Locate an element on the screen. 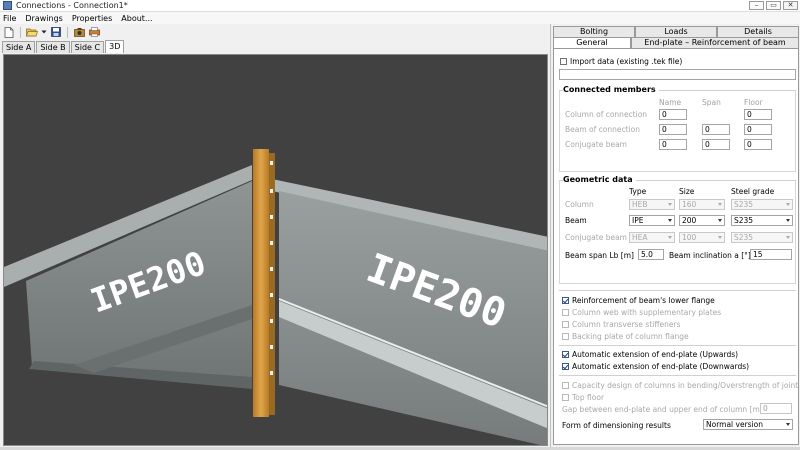 This screenshot has height=450, width=800. column-size-select: 160 is located at coordinates (702, 204).